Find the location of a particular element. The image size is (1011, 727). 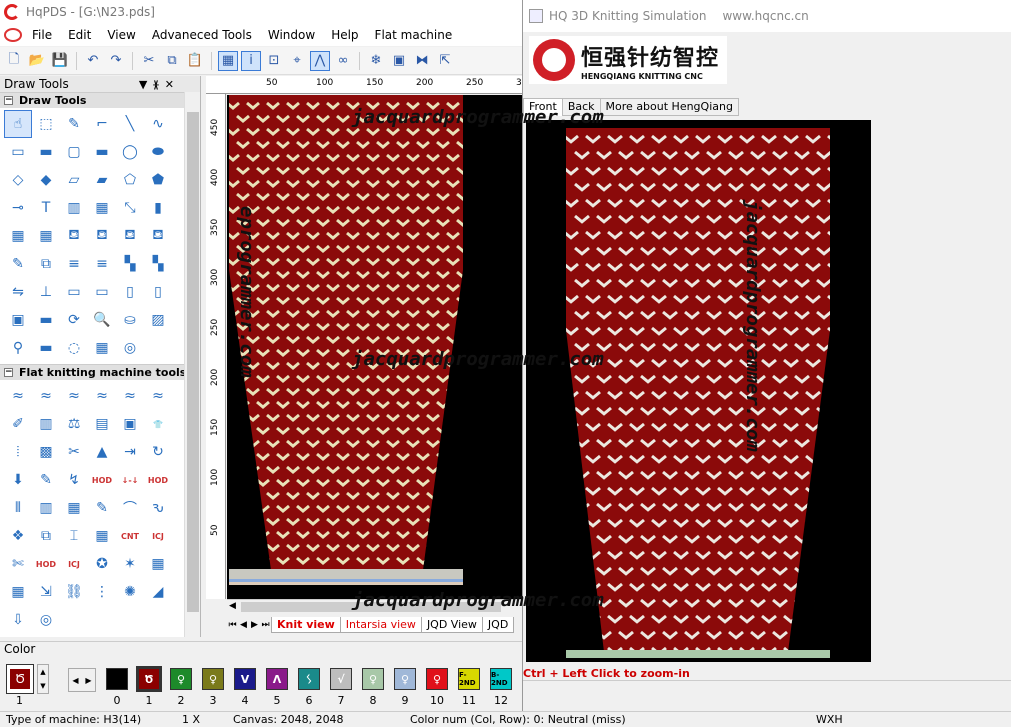

stitch5-icon: ≈ is located at coordinates (130, 396).